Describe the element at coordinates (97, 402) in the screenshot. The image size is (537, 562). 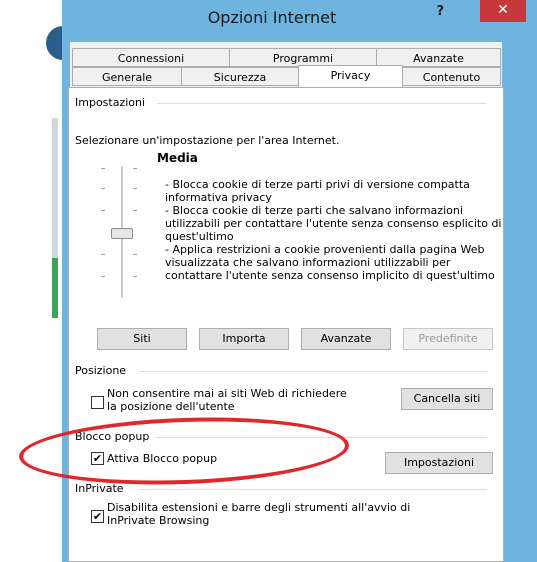
I see `position-checkbox` at that location.